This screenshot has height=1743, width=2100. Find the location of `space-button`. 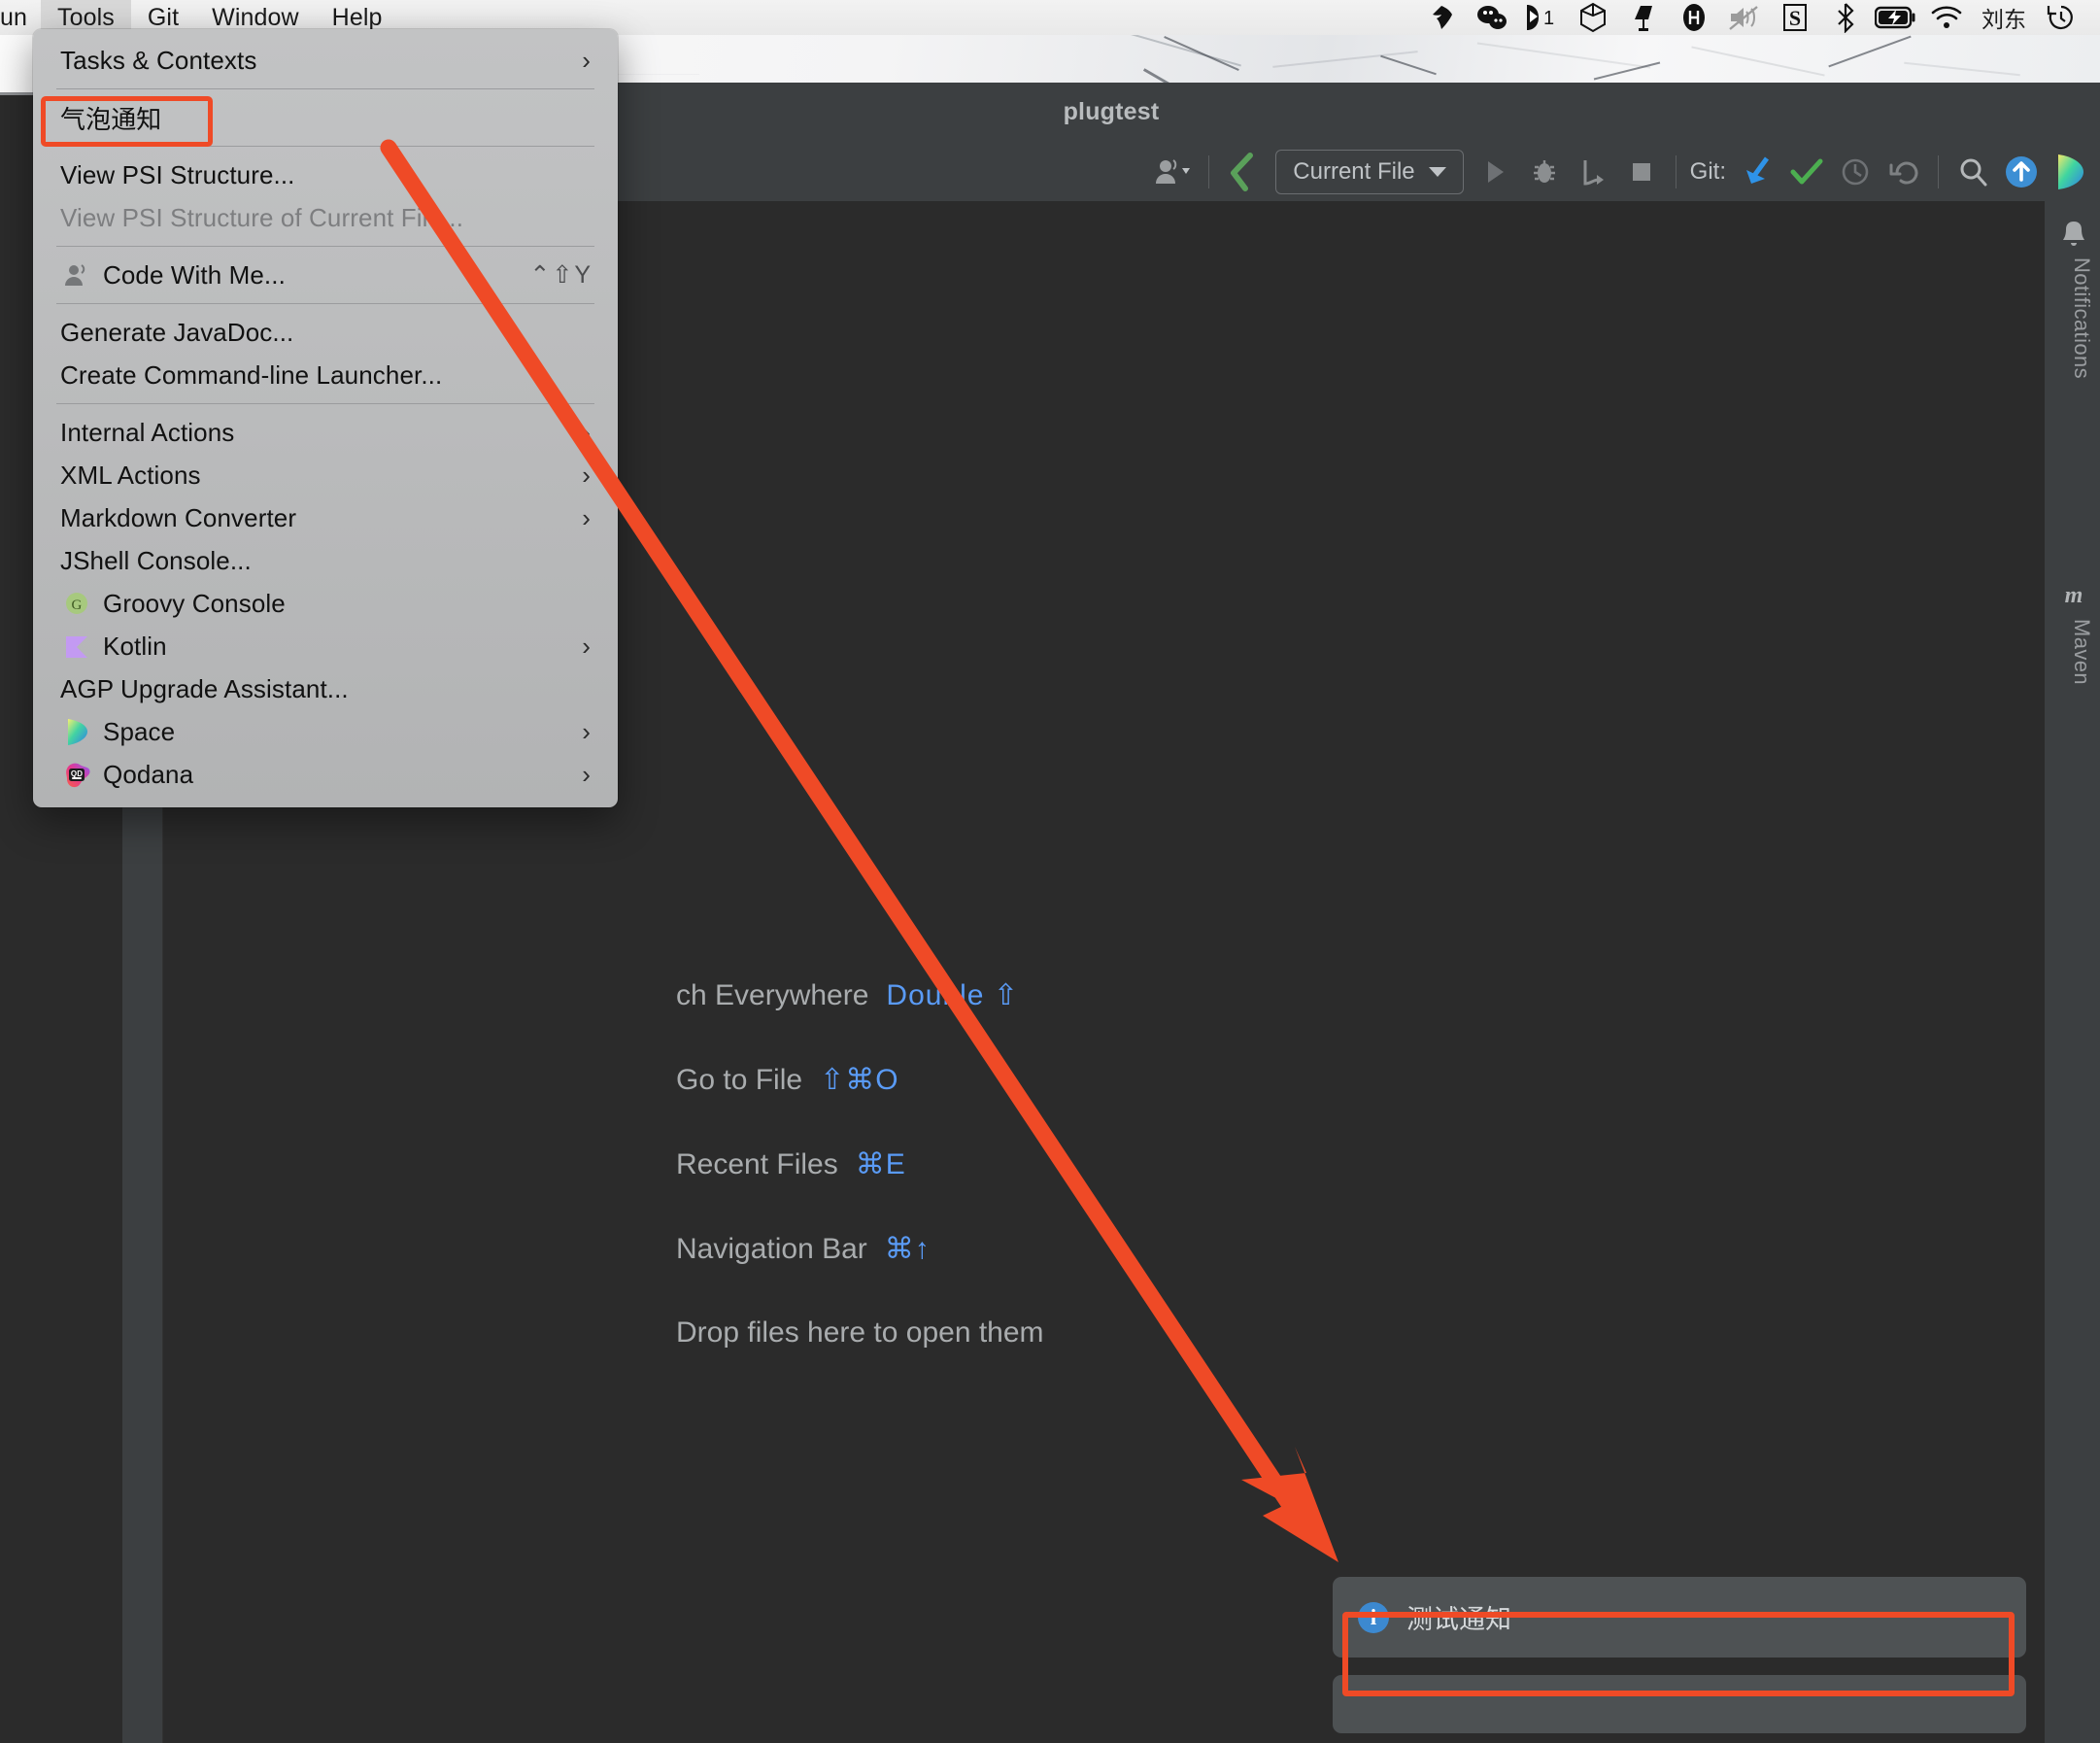

space-button is located at coordinates (2070, 172).